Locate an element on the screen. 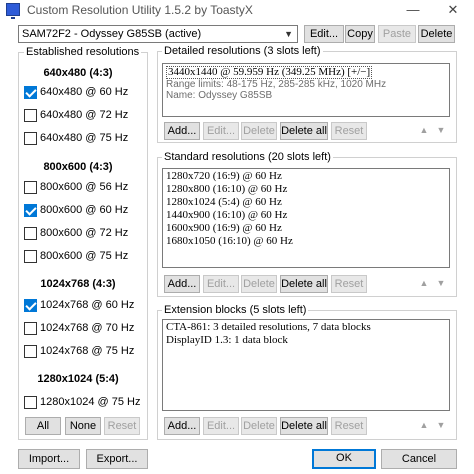 The image size is (474, 474). standard-delete-button: Delete is located at coordinates (259, 284).